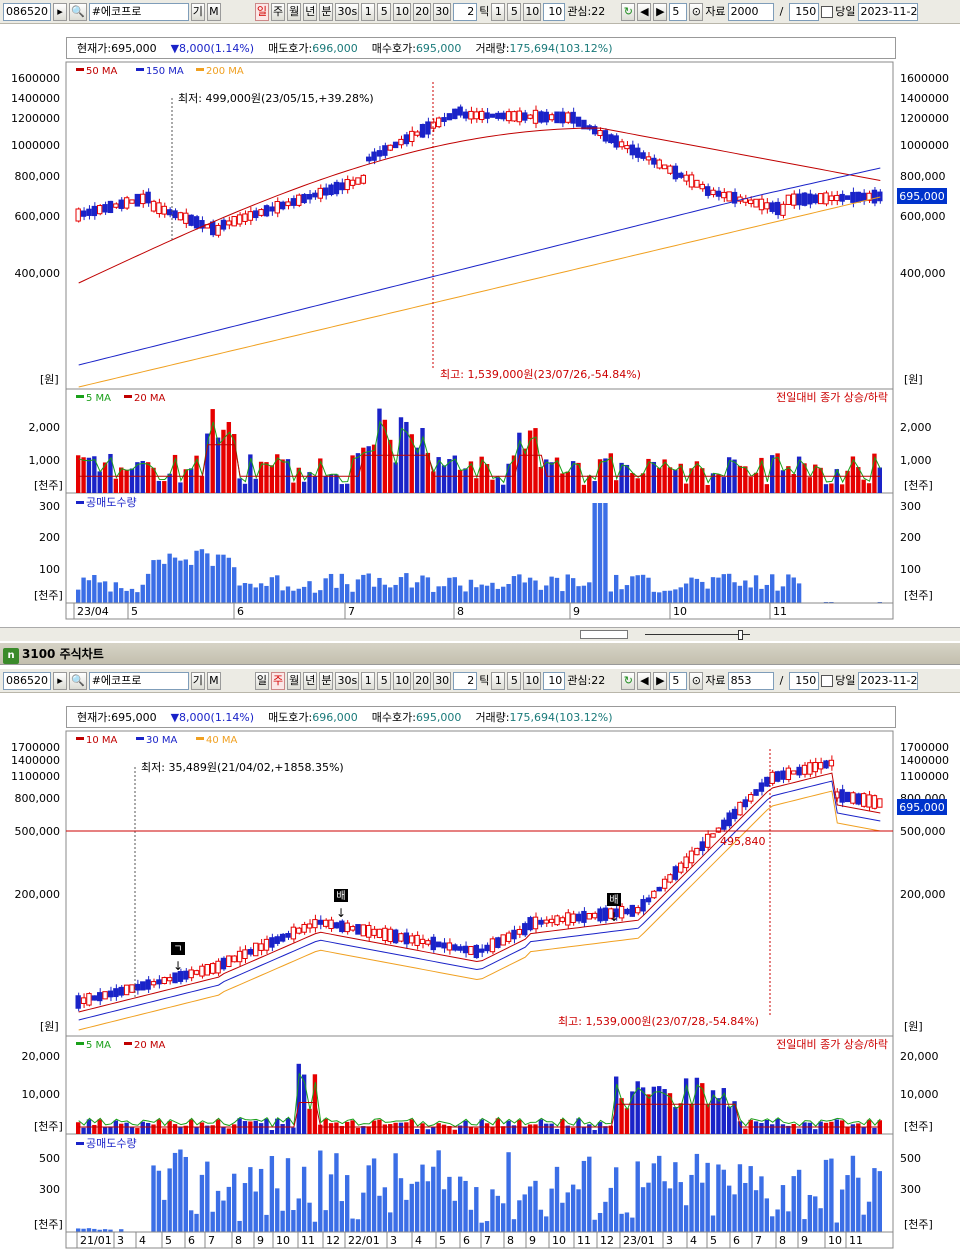 The width and height of the screenshot is (960, 1256). What do you see at coordinates (910, 569) in the screenshot?
I see `short-y-tick-right-2: 100` at bounding box center [910, 569].